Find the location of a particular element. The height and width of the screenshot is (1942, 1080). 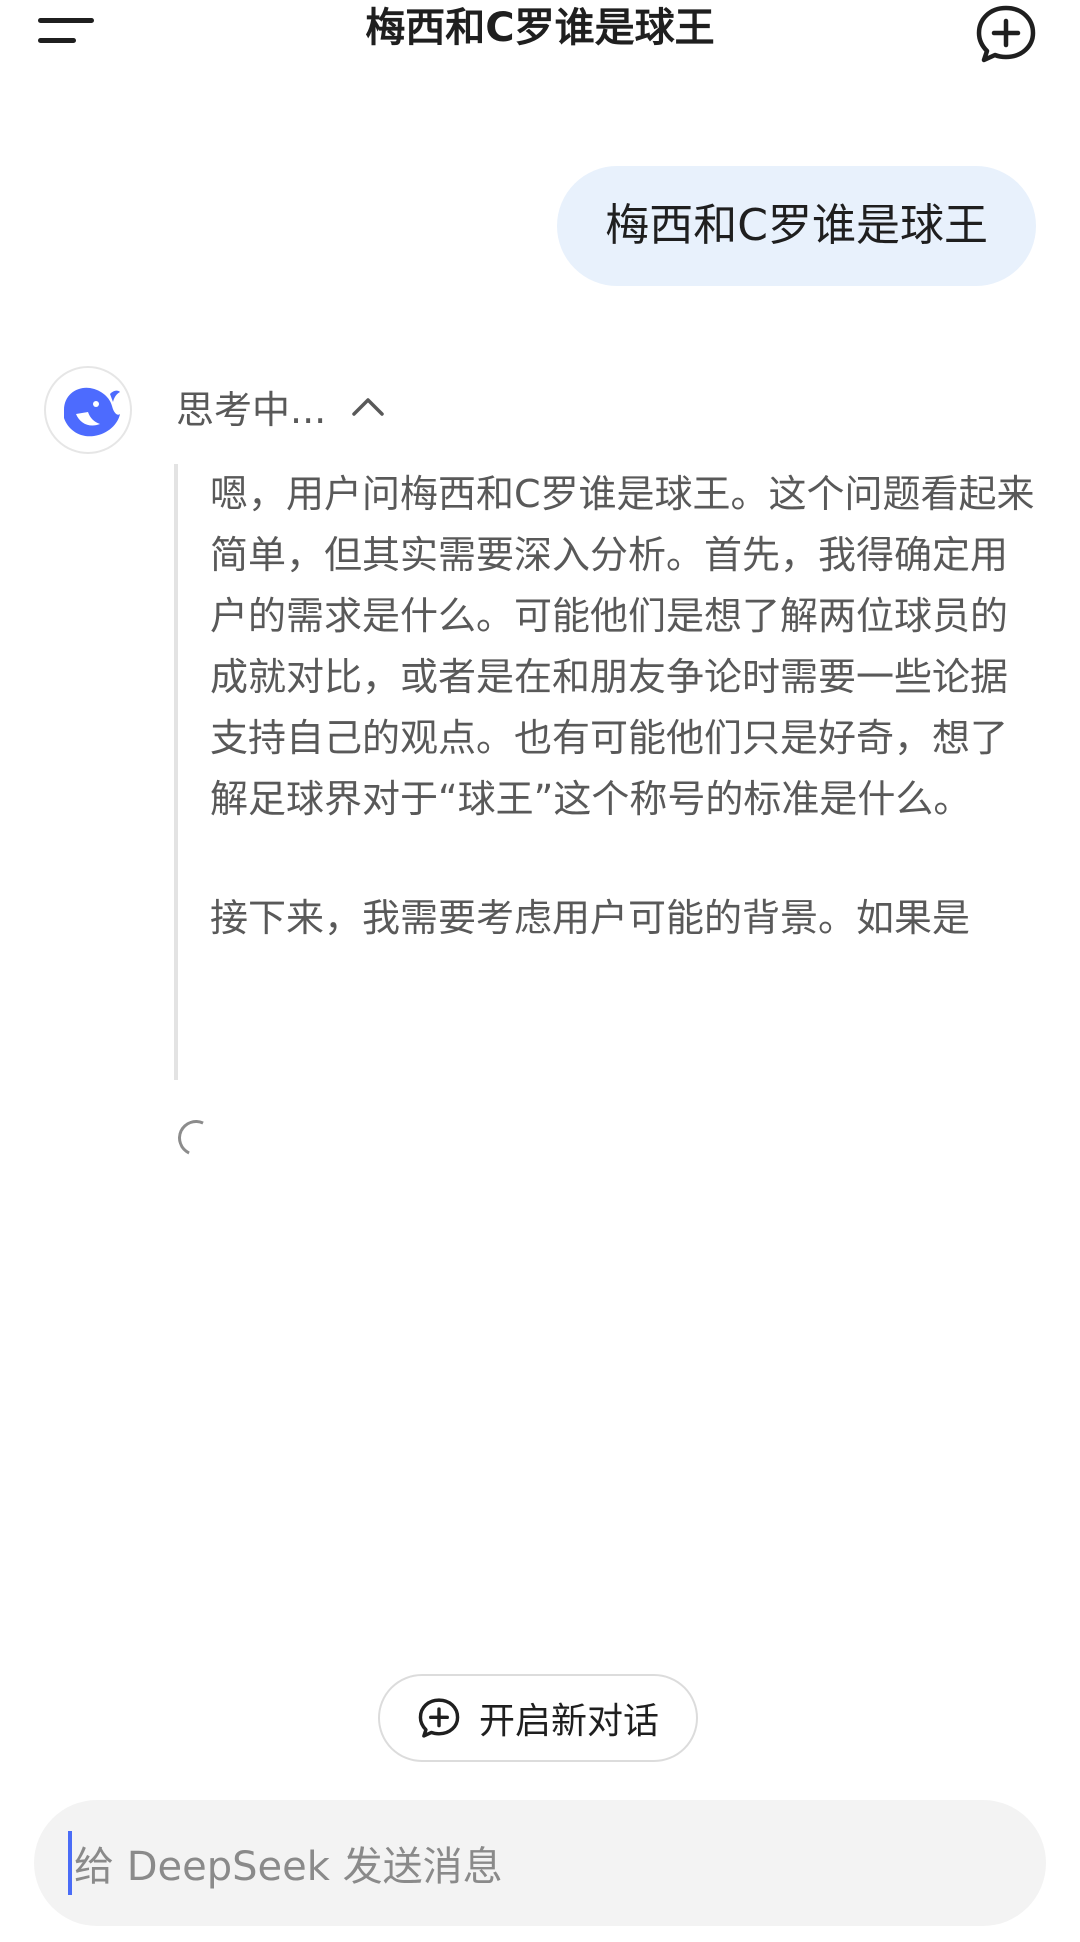

menu-icon is located at coordinates (68, 28).